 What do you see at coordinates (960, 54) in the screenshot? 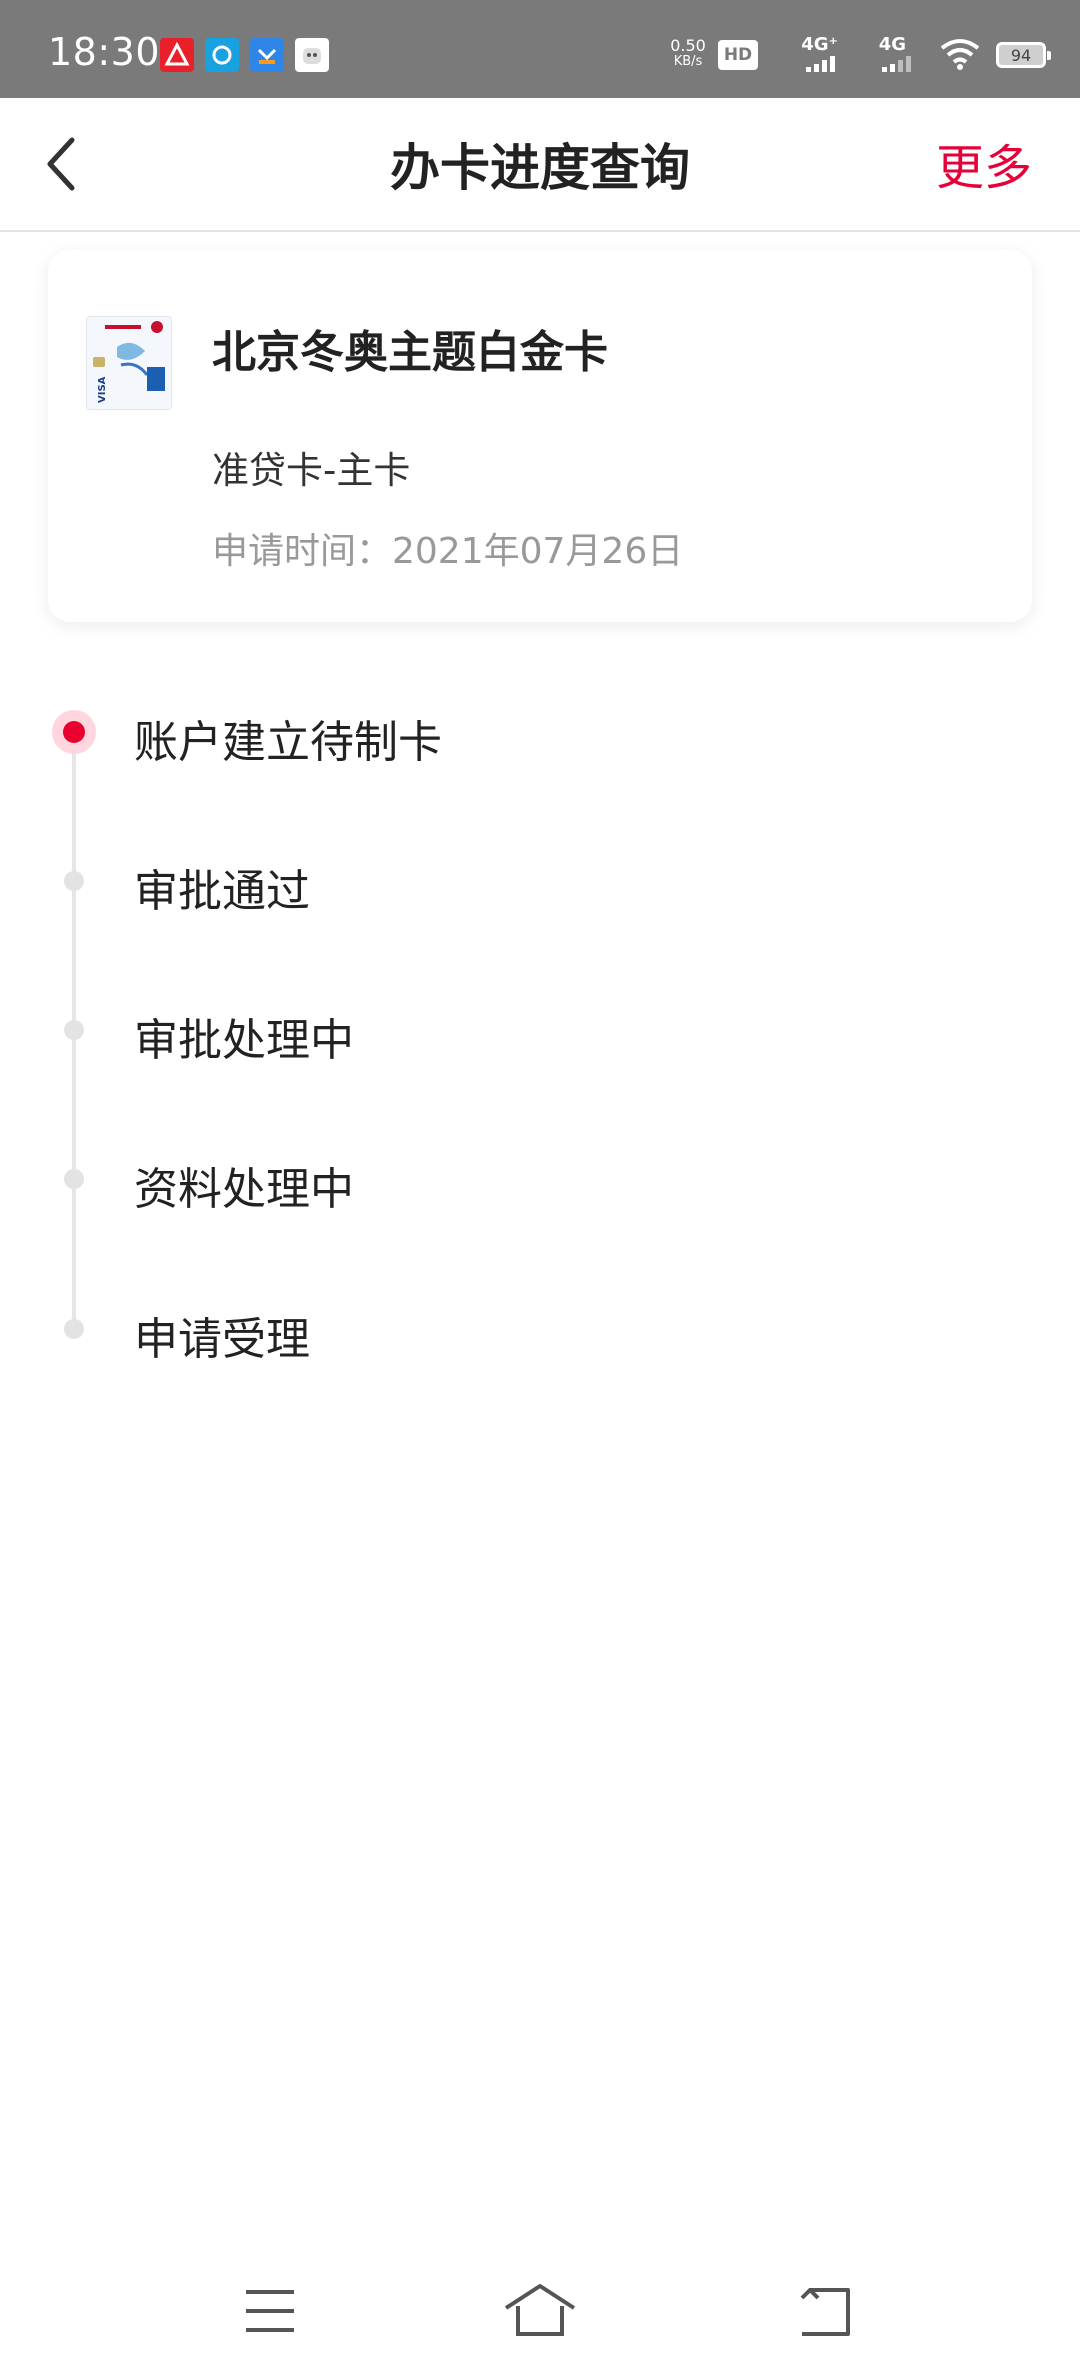
I see `wifi-icon` at bounding box center [960, 54].